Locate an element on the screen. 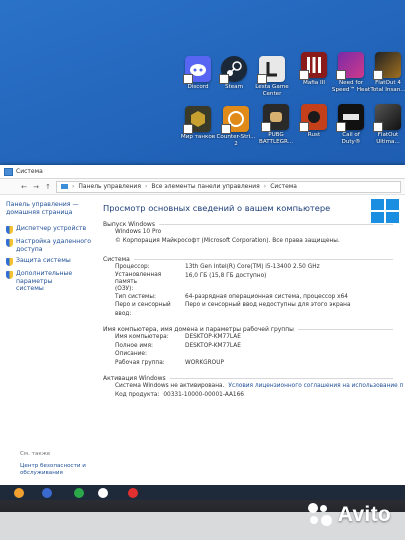 The width and height of the screenshot is (405, 540). device-manager-link: Диспетчер устройств is located at coordinates (50, 229).